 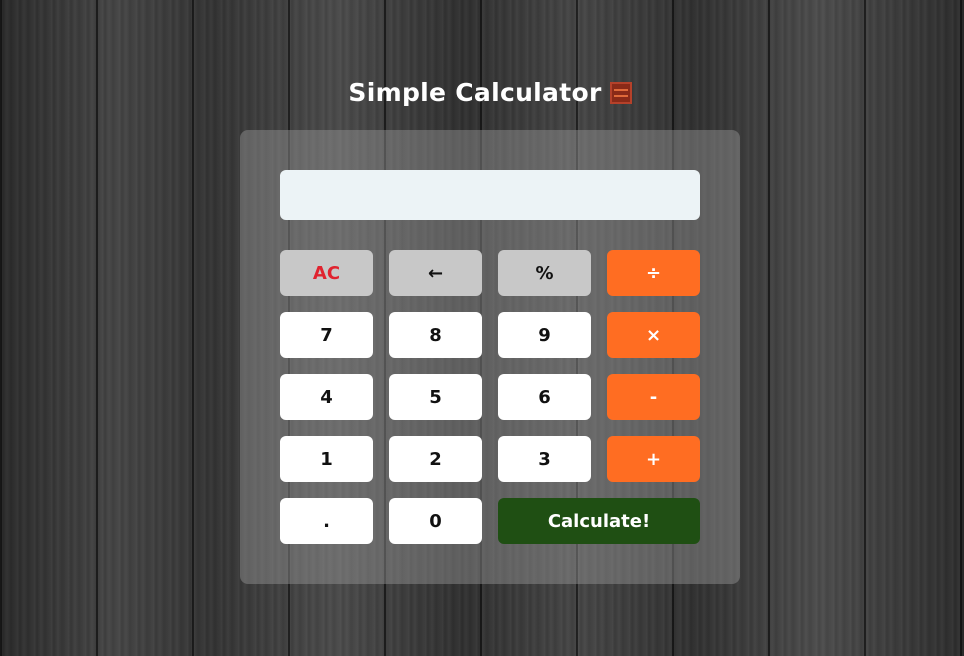 I want to click on digit-5-button: 5, so click(x=435, y=397).